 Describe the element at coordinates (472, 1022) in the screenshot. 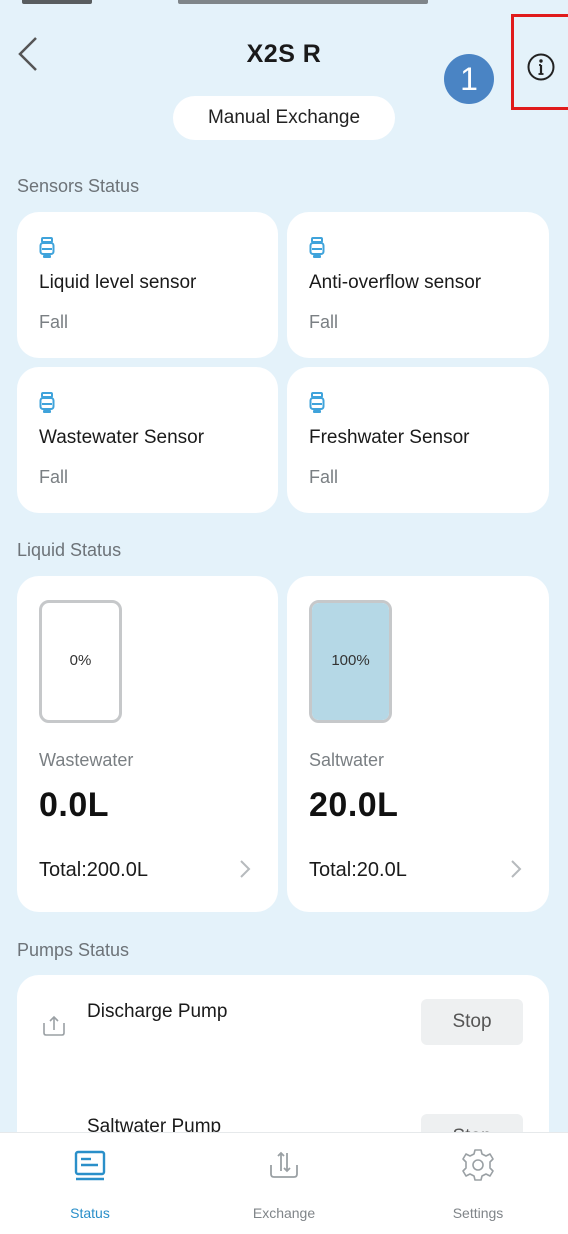

I see `discharge-pump-stop-button: Stop` at that location.